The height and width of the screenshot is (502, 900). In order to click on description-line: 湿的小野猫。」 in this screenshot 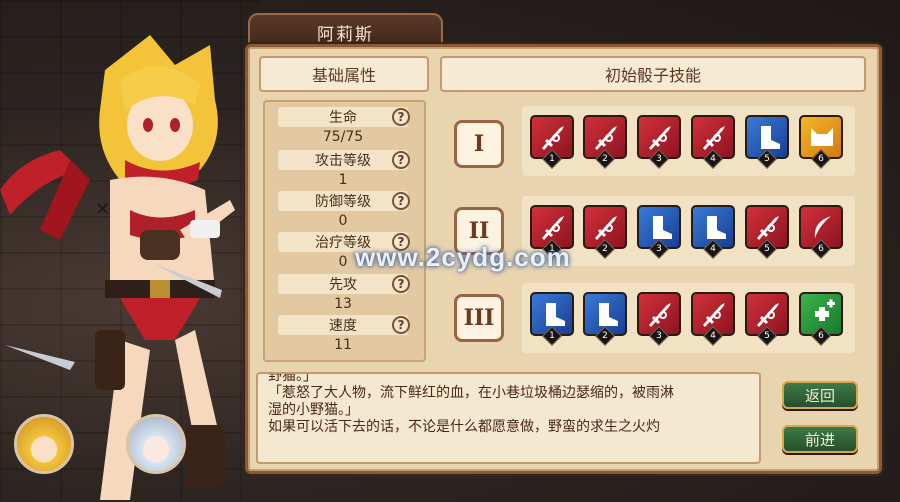, I will do `click(313, 410)`.